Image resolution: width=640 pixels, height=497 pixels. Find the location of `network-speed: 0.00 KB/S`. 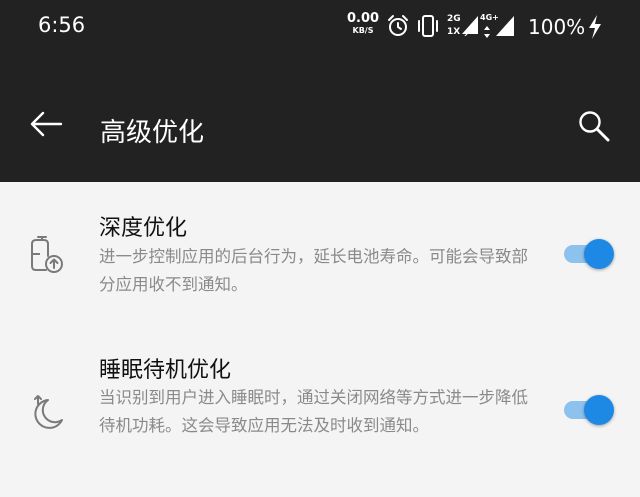

network-speed: 0.00 KB/S is located at coordinates (363, 23).